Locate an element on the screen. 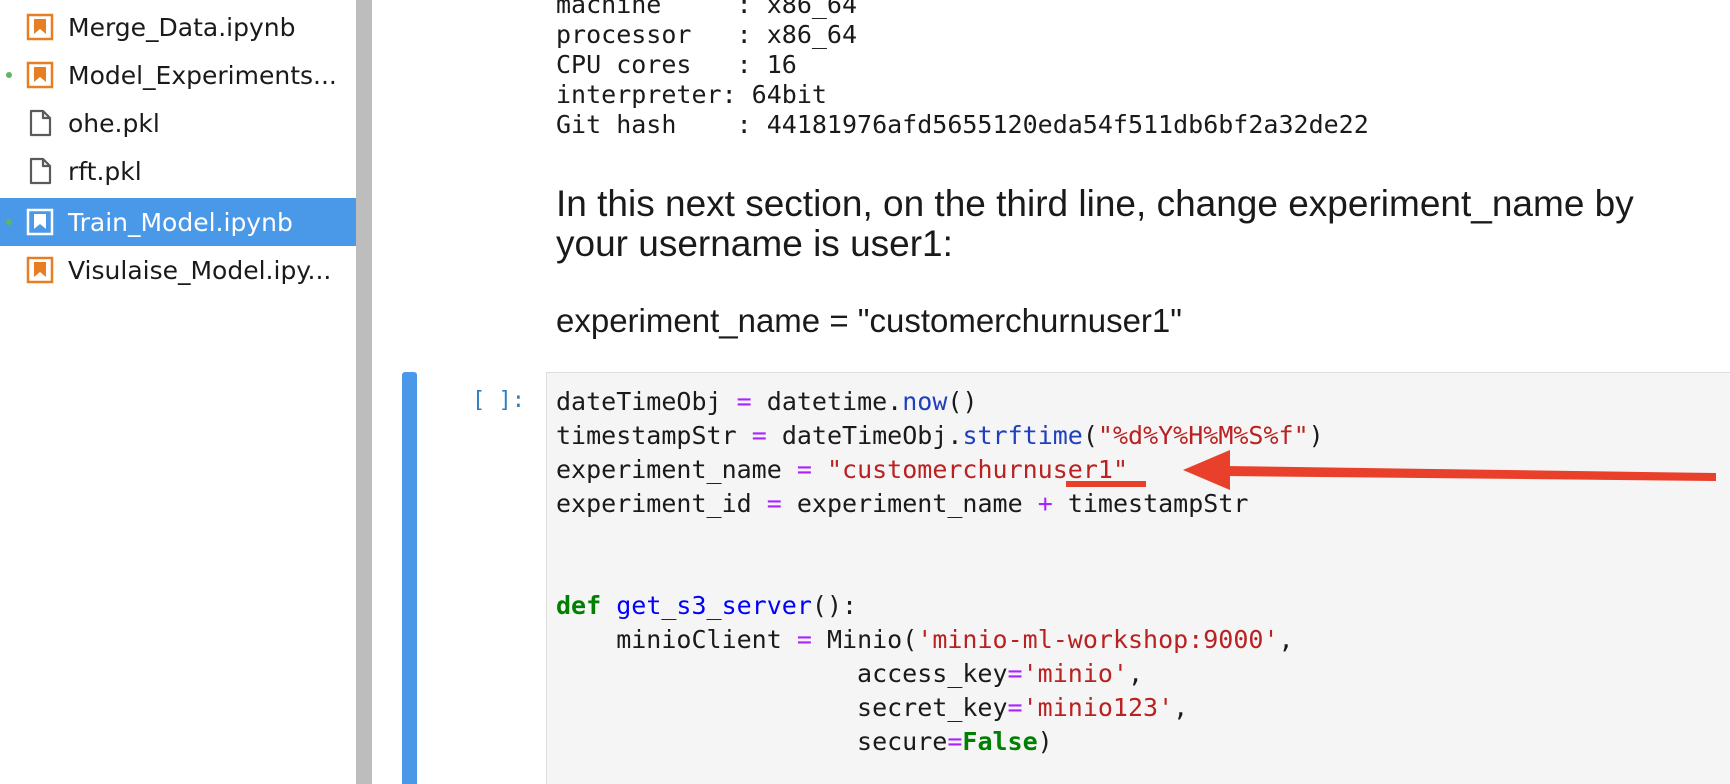 The height and width of the screenshot is (784, 1730). code-token: dateTimeObj. is located at coordinates (872, 435).